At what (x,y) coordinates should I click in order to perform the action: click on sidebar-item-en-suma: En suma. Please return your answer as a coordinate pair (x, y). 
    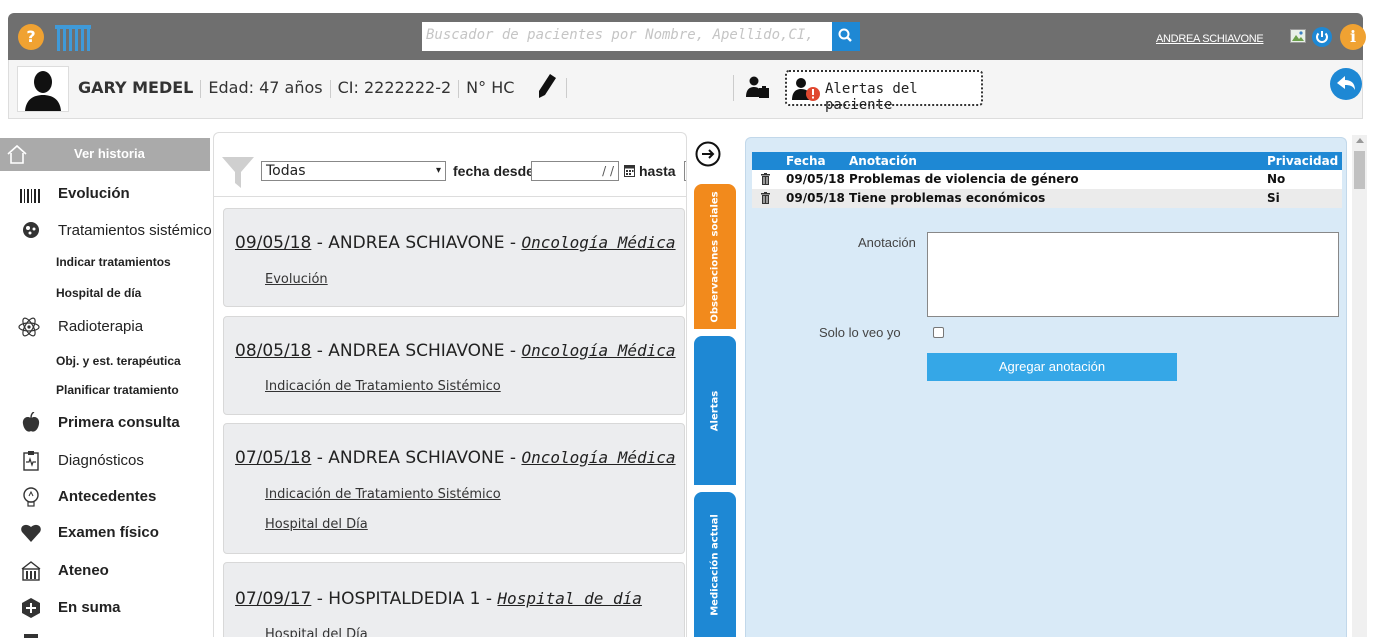
    Looking at the image, I should click on (106, 609).